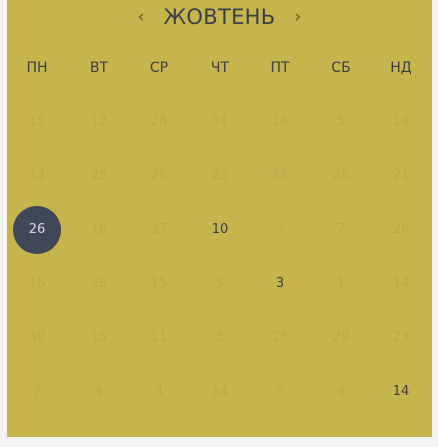 This screenshot has height=447, width=438. I want to click on calendar-day: 18, so click(99, 230).